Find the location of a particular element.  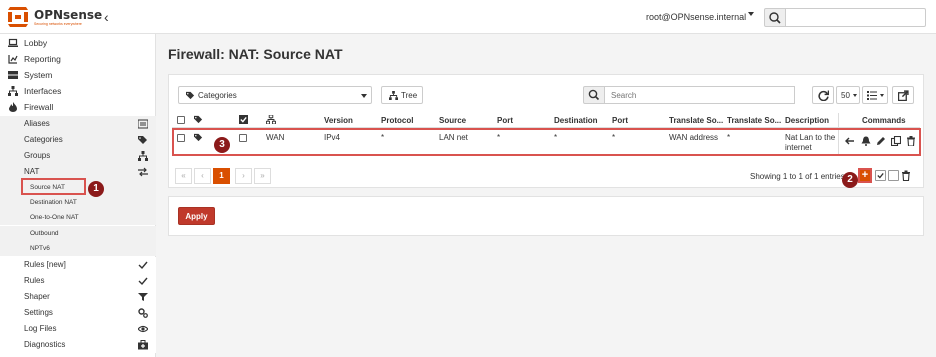

tree-label: Tree is located at coordinates (409, 95).